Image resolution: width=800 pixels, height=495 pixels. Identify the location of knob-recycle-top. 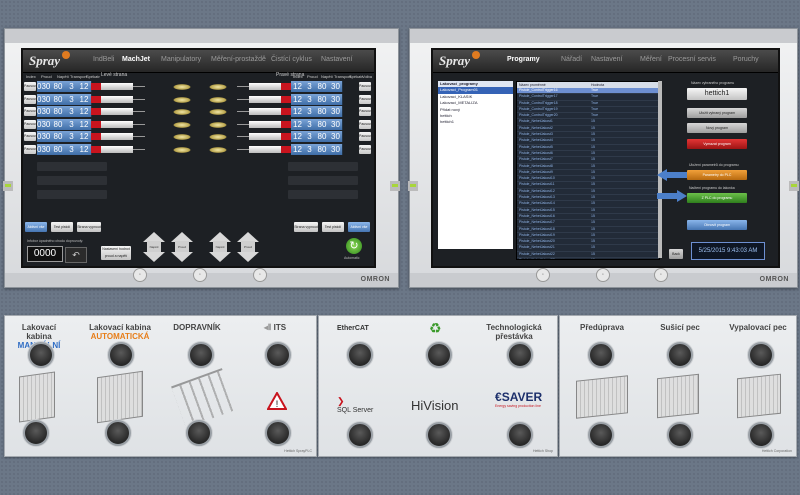
(439, 355).